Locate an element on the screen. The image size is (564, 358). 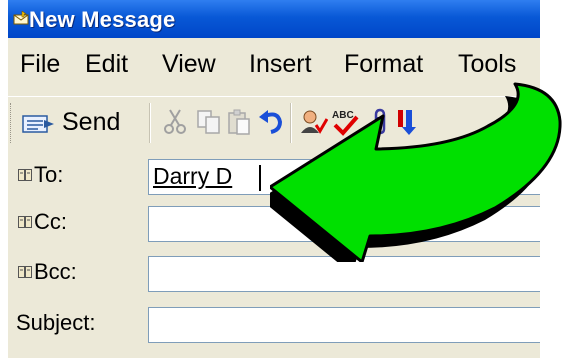
send-label: Send is located at coordinates (91, 122).